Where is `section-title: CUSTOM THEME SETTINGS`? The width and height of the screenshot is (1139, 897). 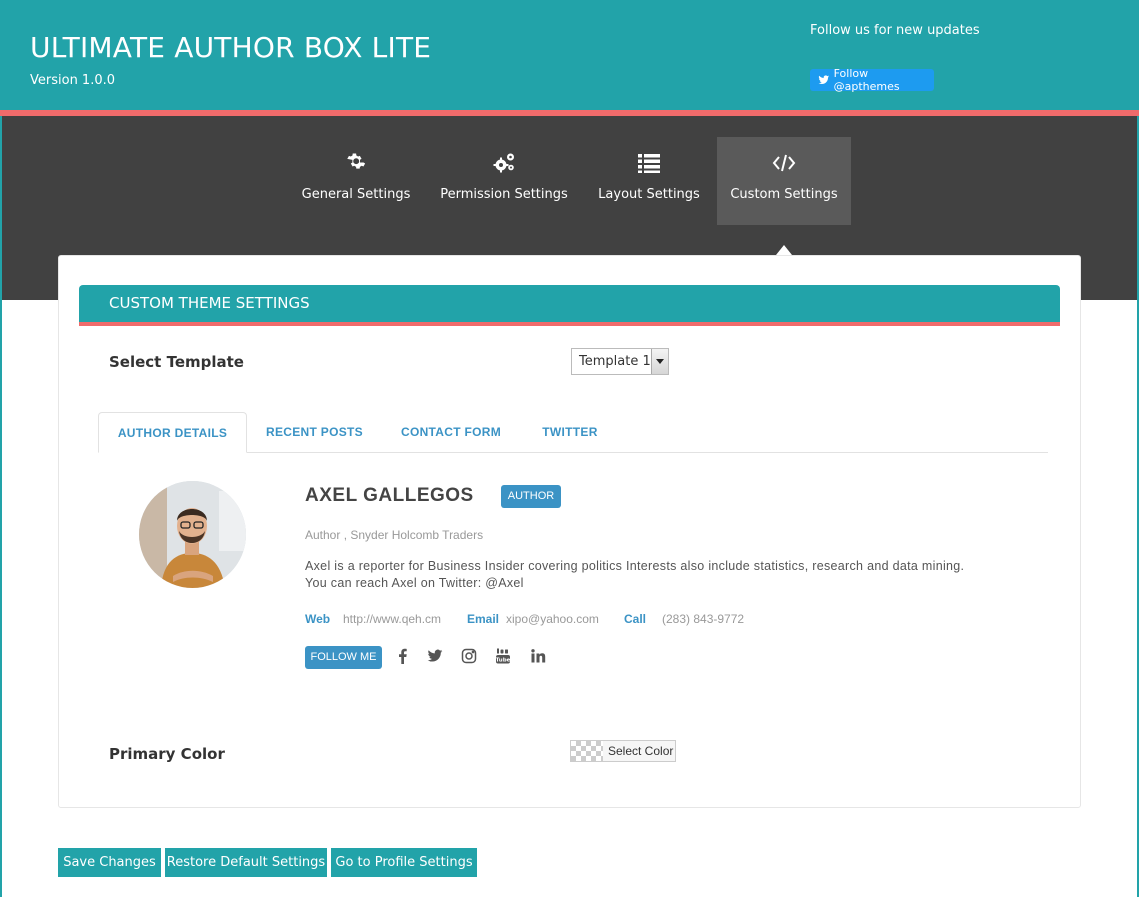
section-title: CUSTOM THEME SETTINGS is located at coordinates (569, 303).